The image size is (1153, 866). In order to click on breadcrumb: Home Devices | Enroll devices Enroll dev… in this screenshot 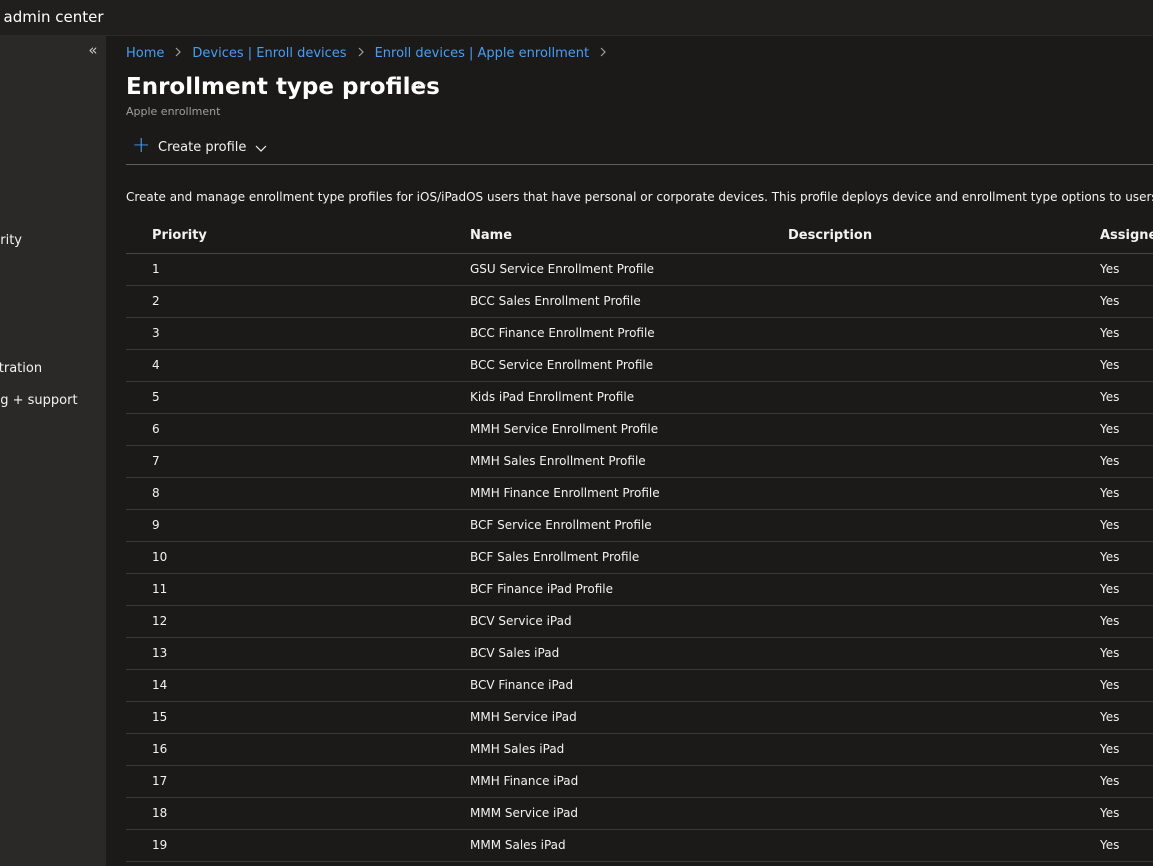, I will do `click(371, 53)`.